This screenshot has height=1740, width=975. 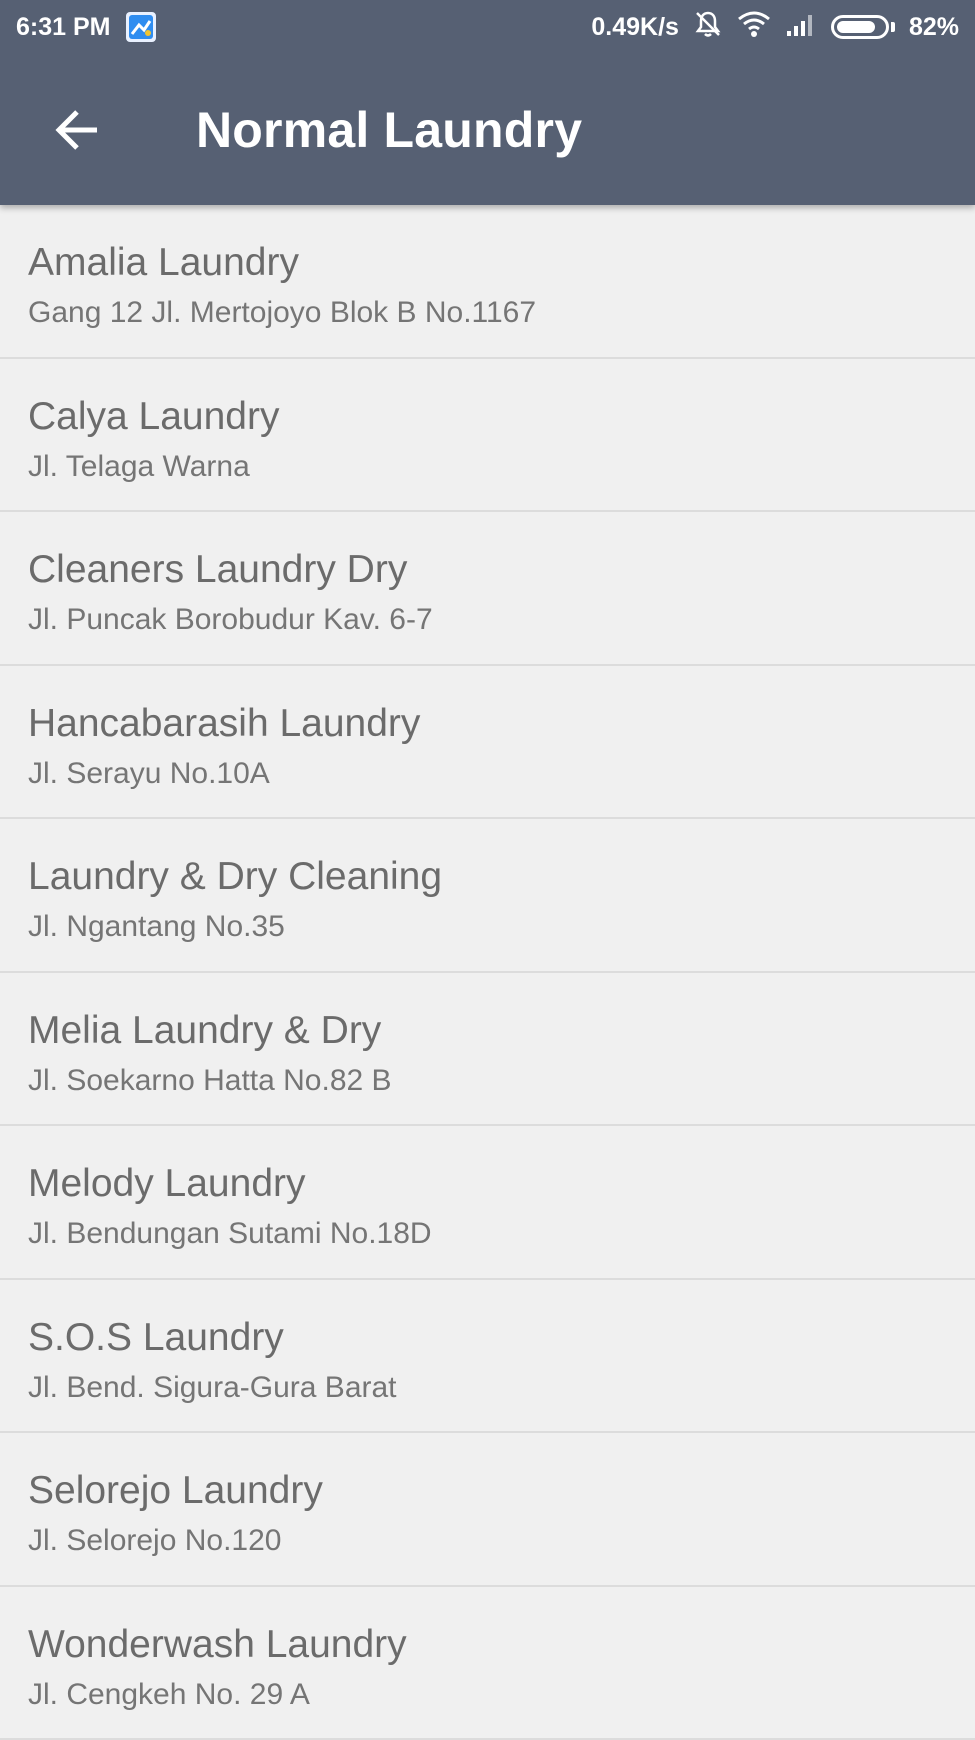 What do you see at coordinates (175, 1491) in the screenshot?
I see `laundry-name: Selorejo Laundry` at bounding box center [175, 1491].